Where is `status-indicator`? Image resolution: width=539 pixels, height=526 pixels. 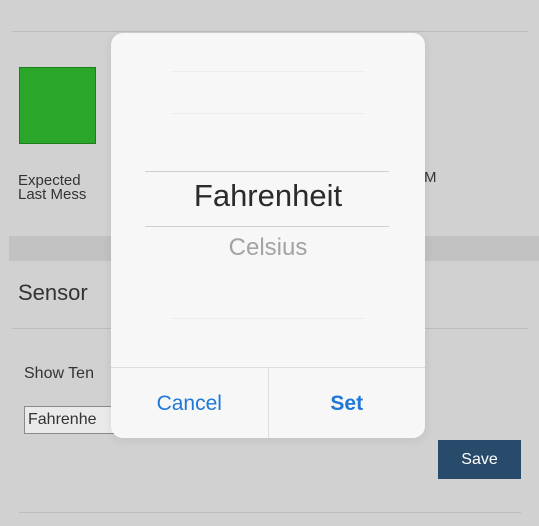
status-indicator is located at coordinates (57, 105).